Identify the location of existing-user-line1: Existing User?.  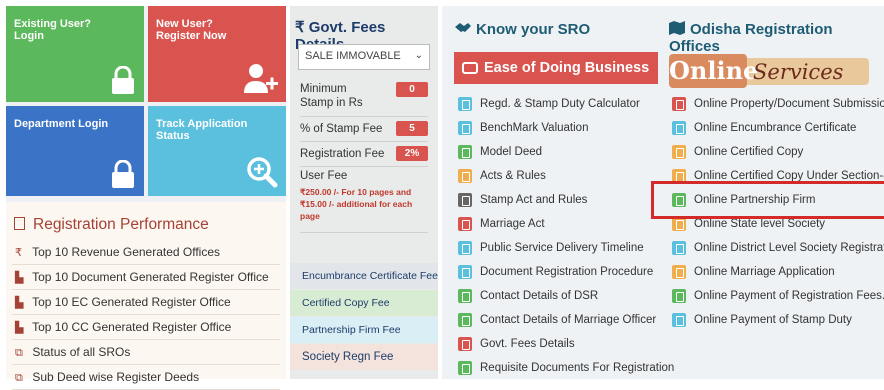
(53, 24).